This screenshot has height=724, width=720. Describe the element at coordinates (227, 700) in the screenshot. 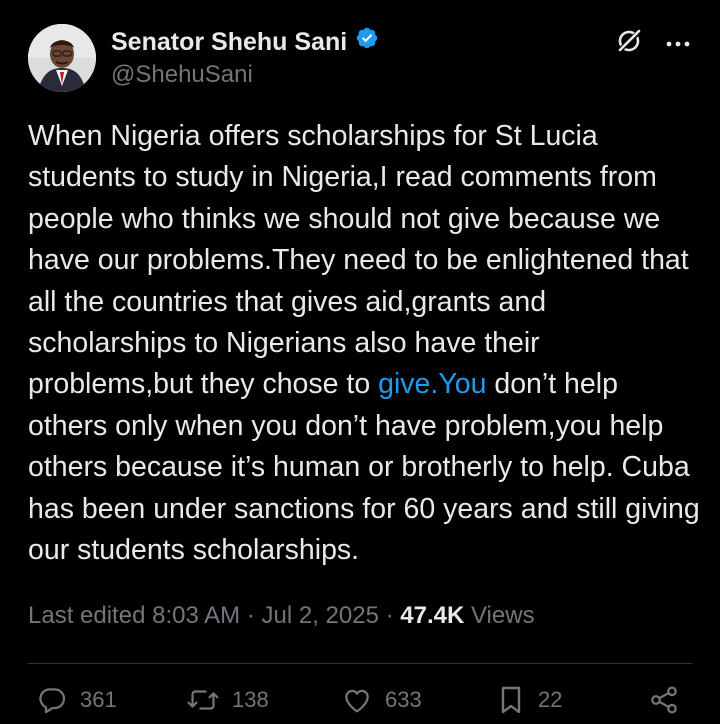

I see `repost-button: 138` at that location.